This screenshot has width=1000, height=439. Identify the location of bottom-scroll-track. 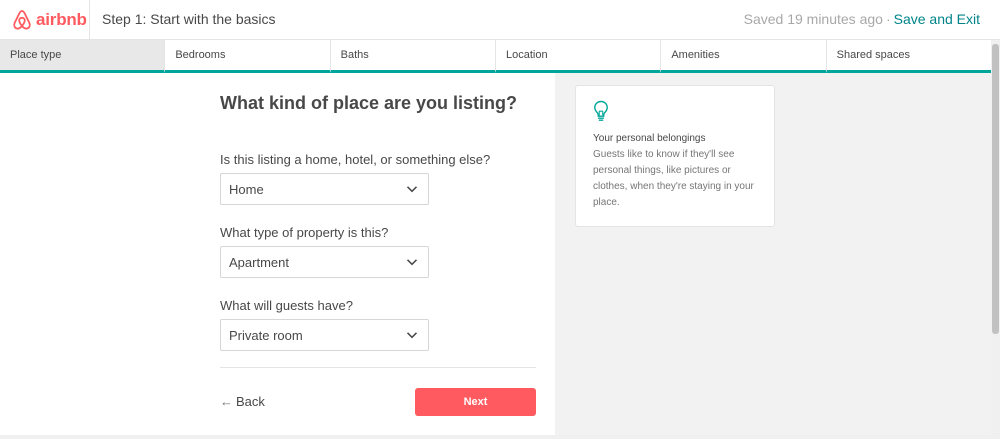
(495, 437).